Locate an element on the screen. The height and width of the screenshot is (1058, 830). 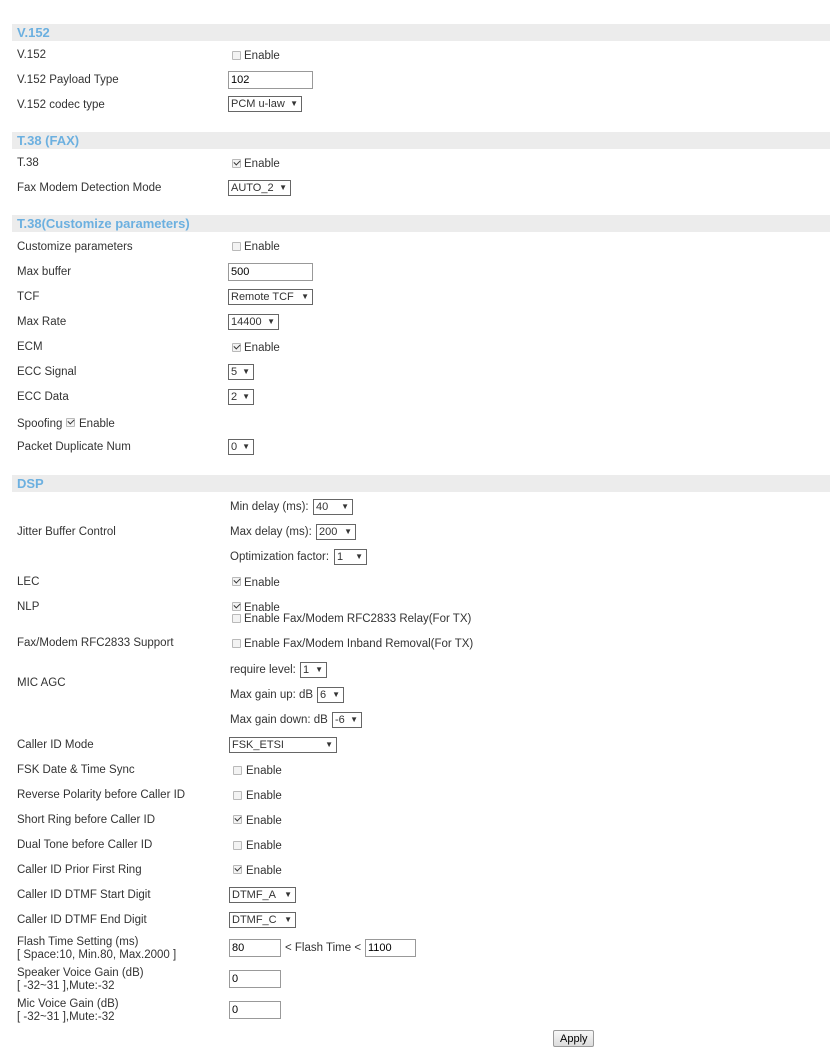
selected-value: 5 is located at coordinates (234, 372).